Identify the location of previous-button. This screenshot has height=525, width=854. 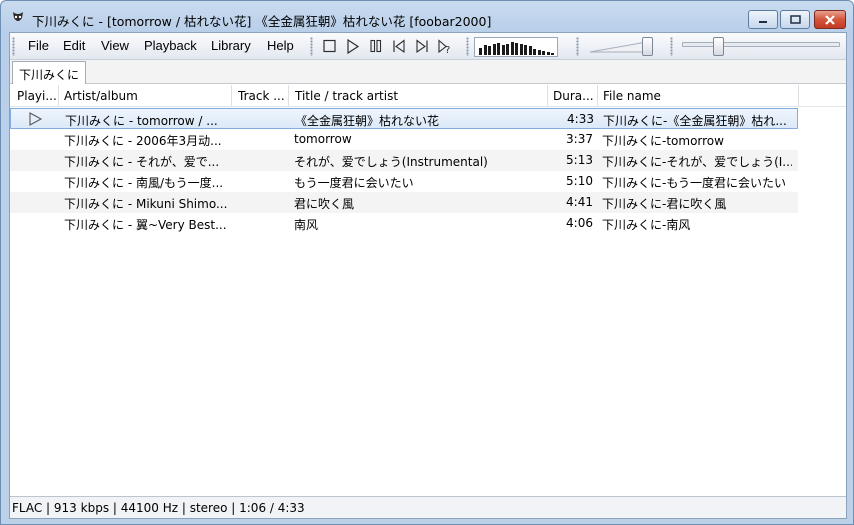
(399, 46).